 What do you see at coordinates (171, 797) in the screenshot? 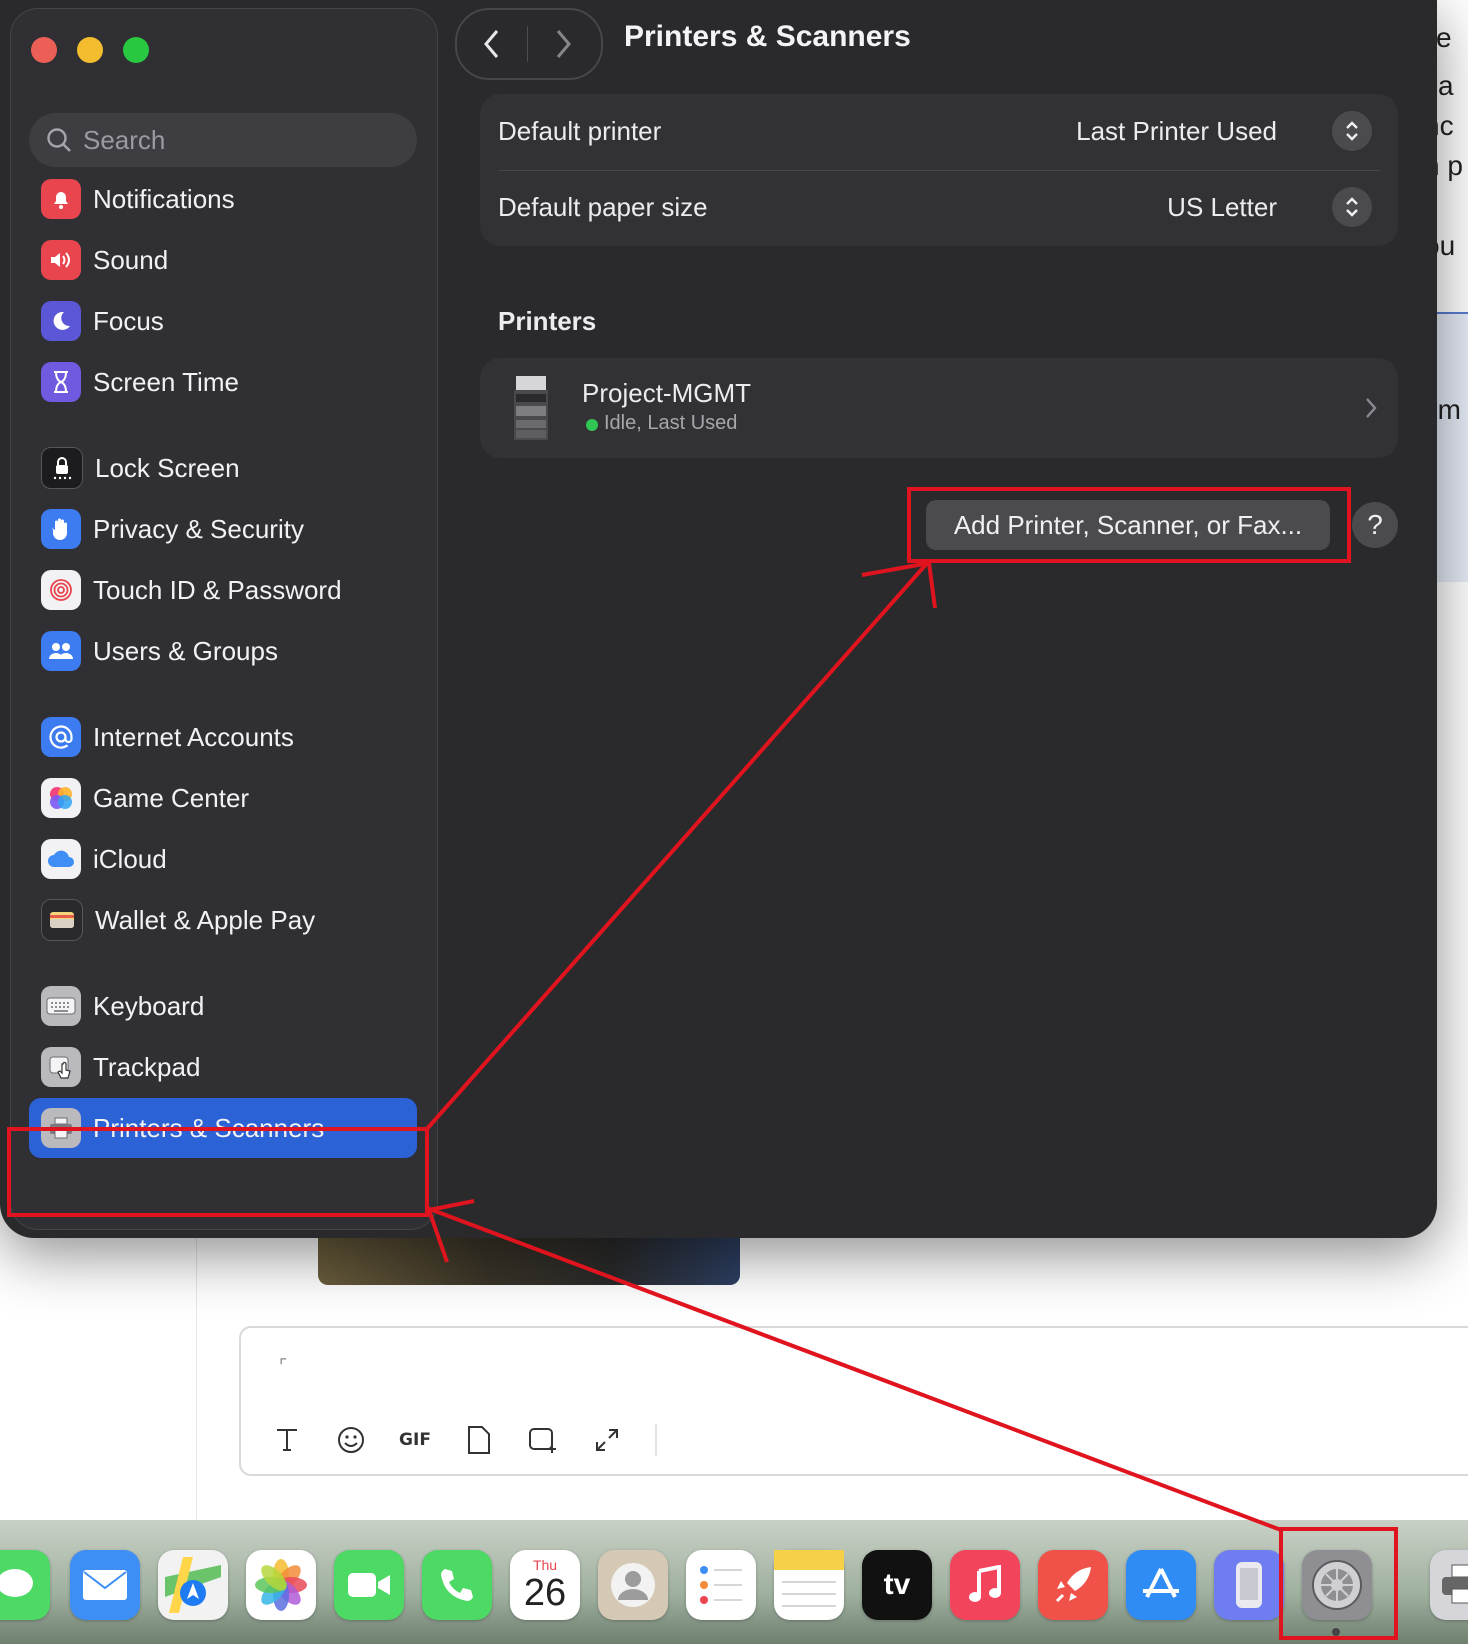
I see `sidebar-item-label: Game Center` at bounding box center [171, 797].